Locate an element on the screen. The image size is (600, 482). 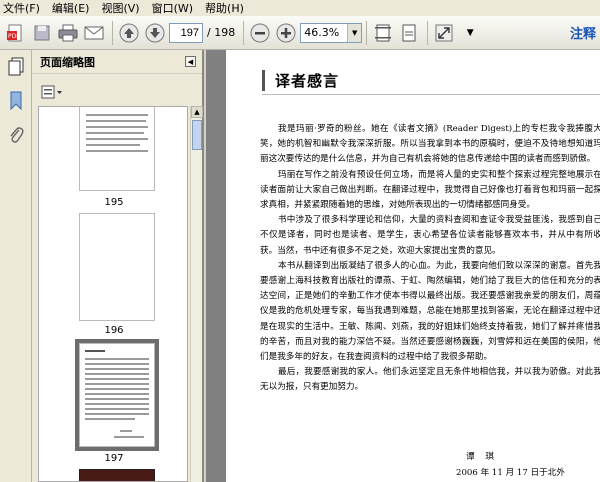
fit-width-icon is located at coordinates (409, 32).